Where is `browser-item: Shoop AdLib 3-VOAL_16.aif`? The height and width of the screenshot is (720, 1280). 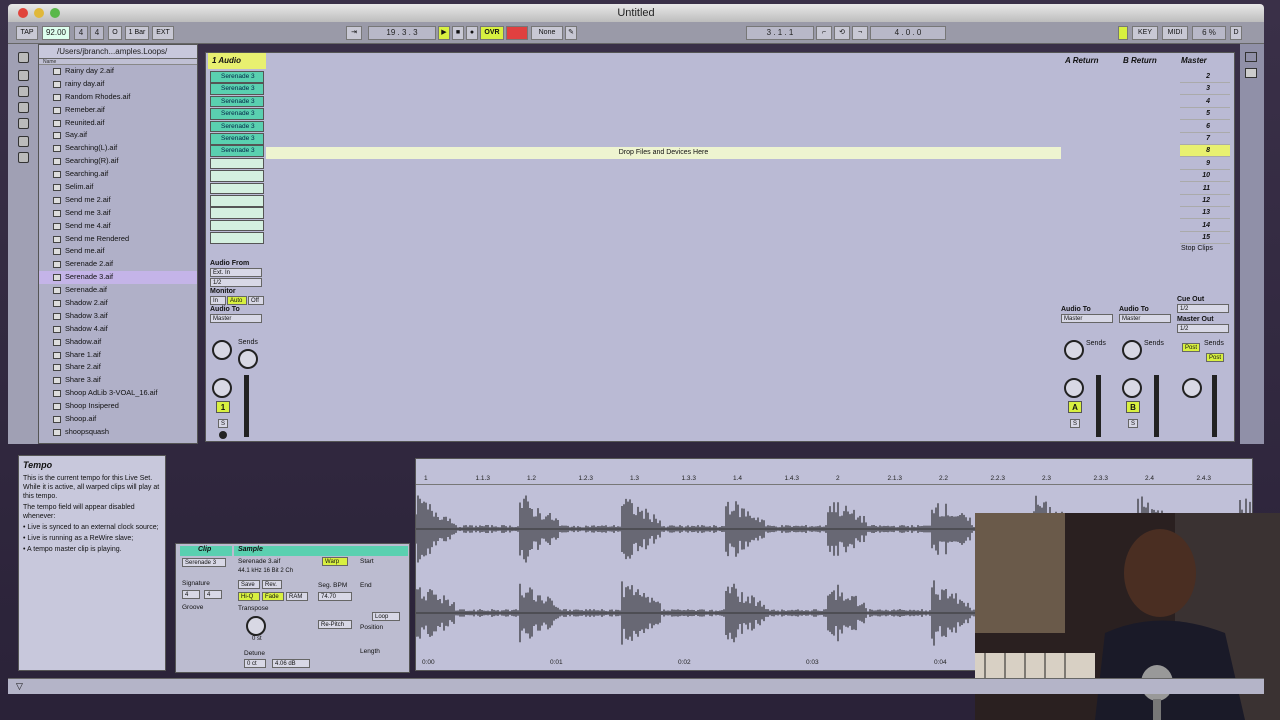
browser-item: Shoop AdLib 3-VOAL_16.aif is located at coordinates (118, 393).